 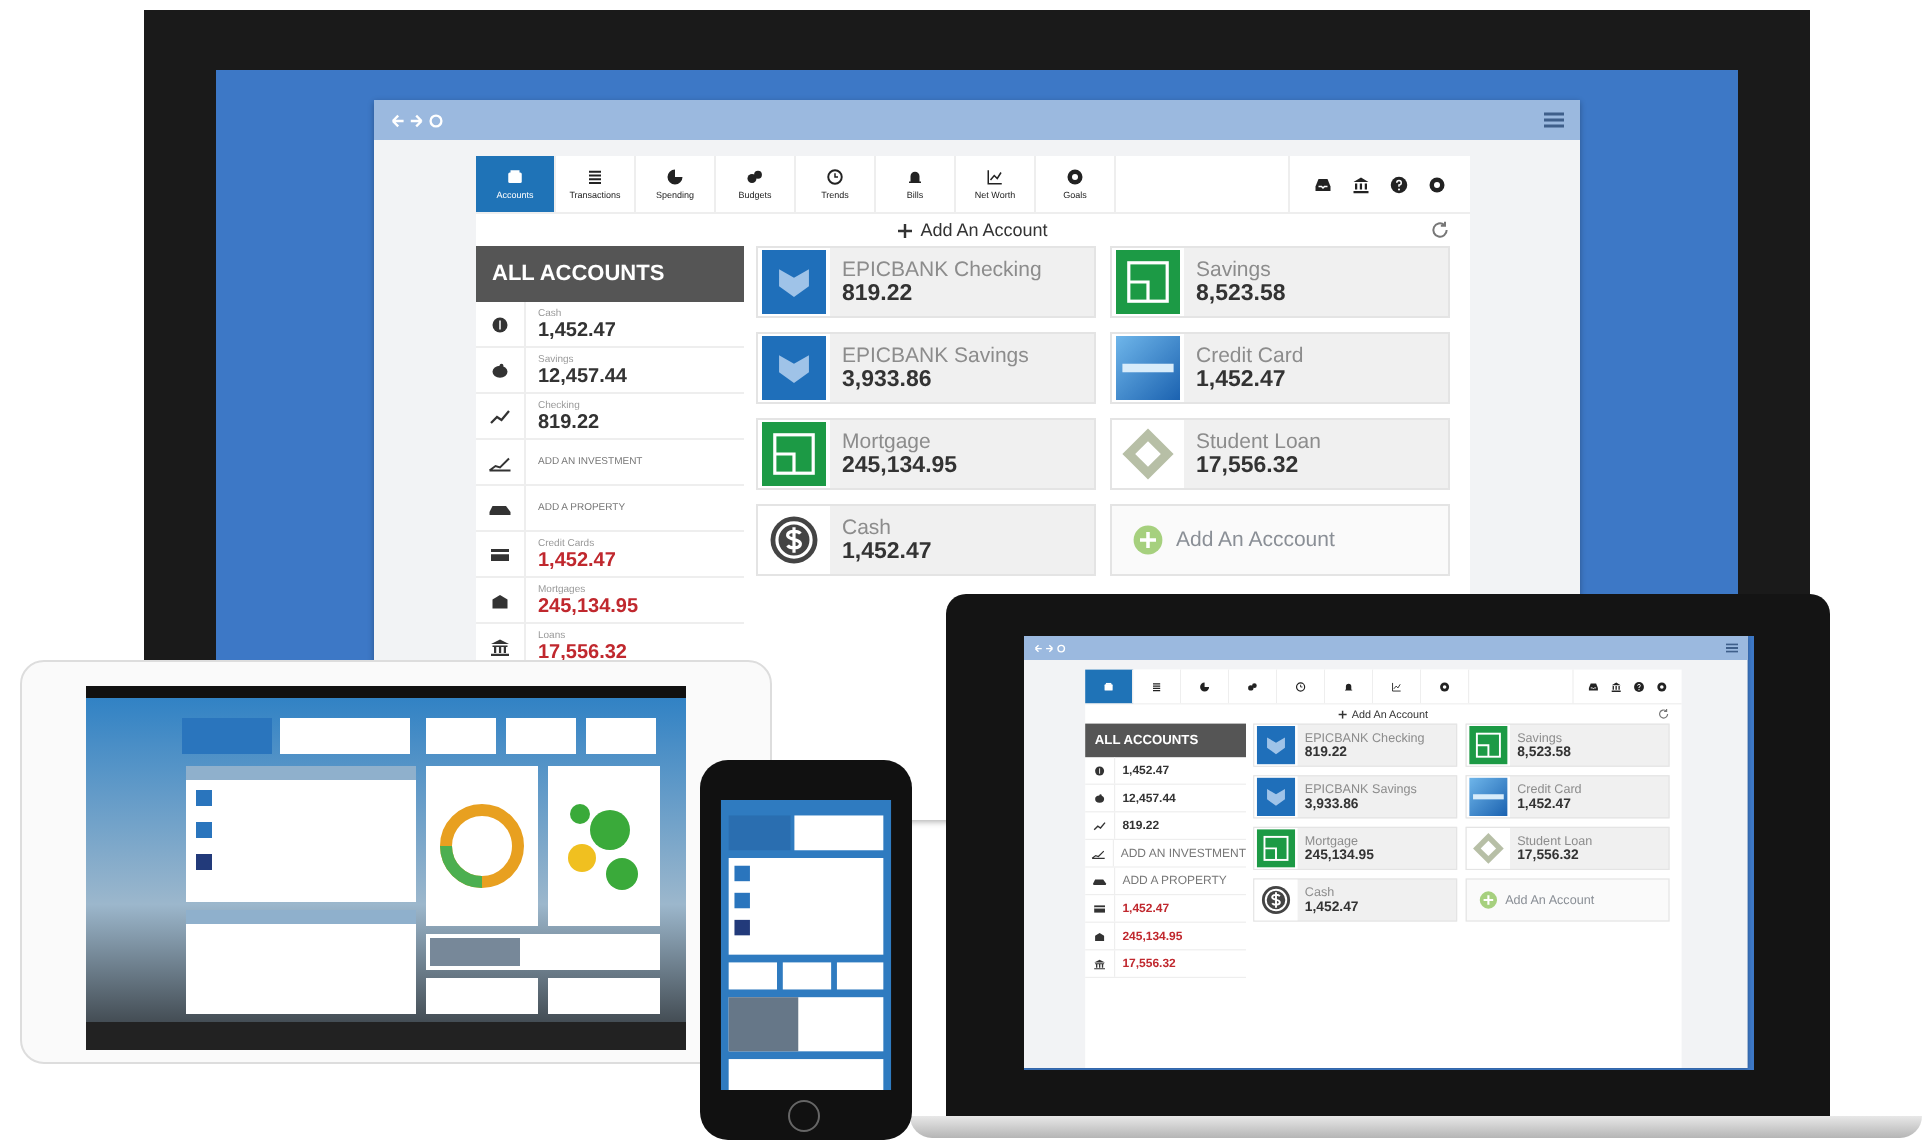 I want to click on account-card: Savings 8,523.58, so click(x=1280, y=282).